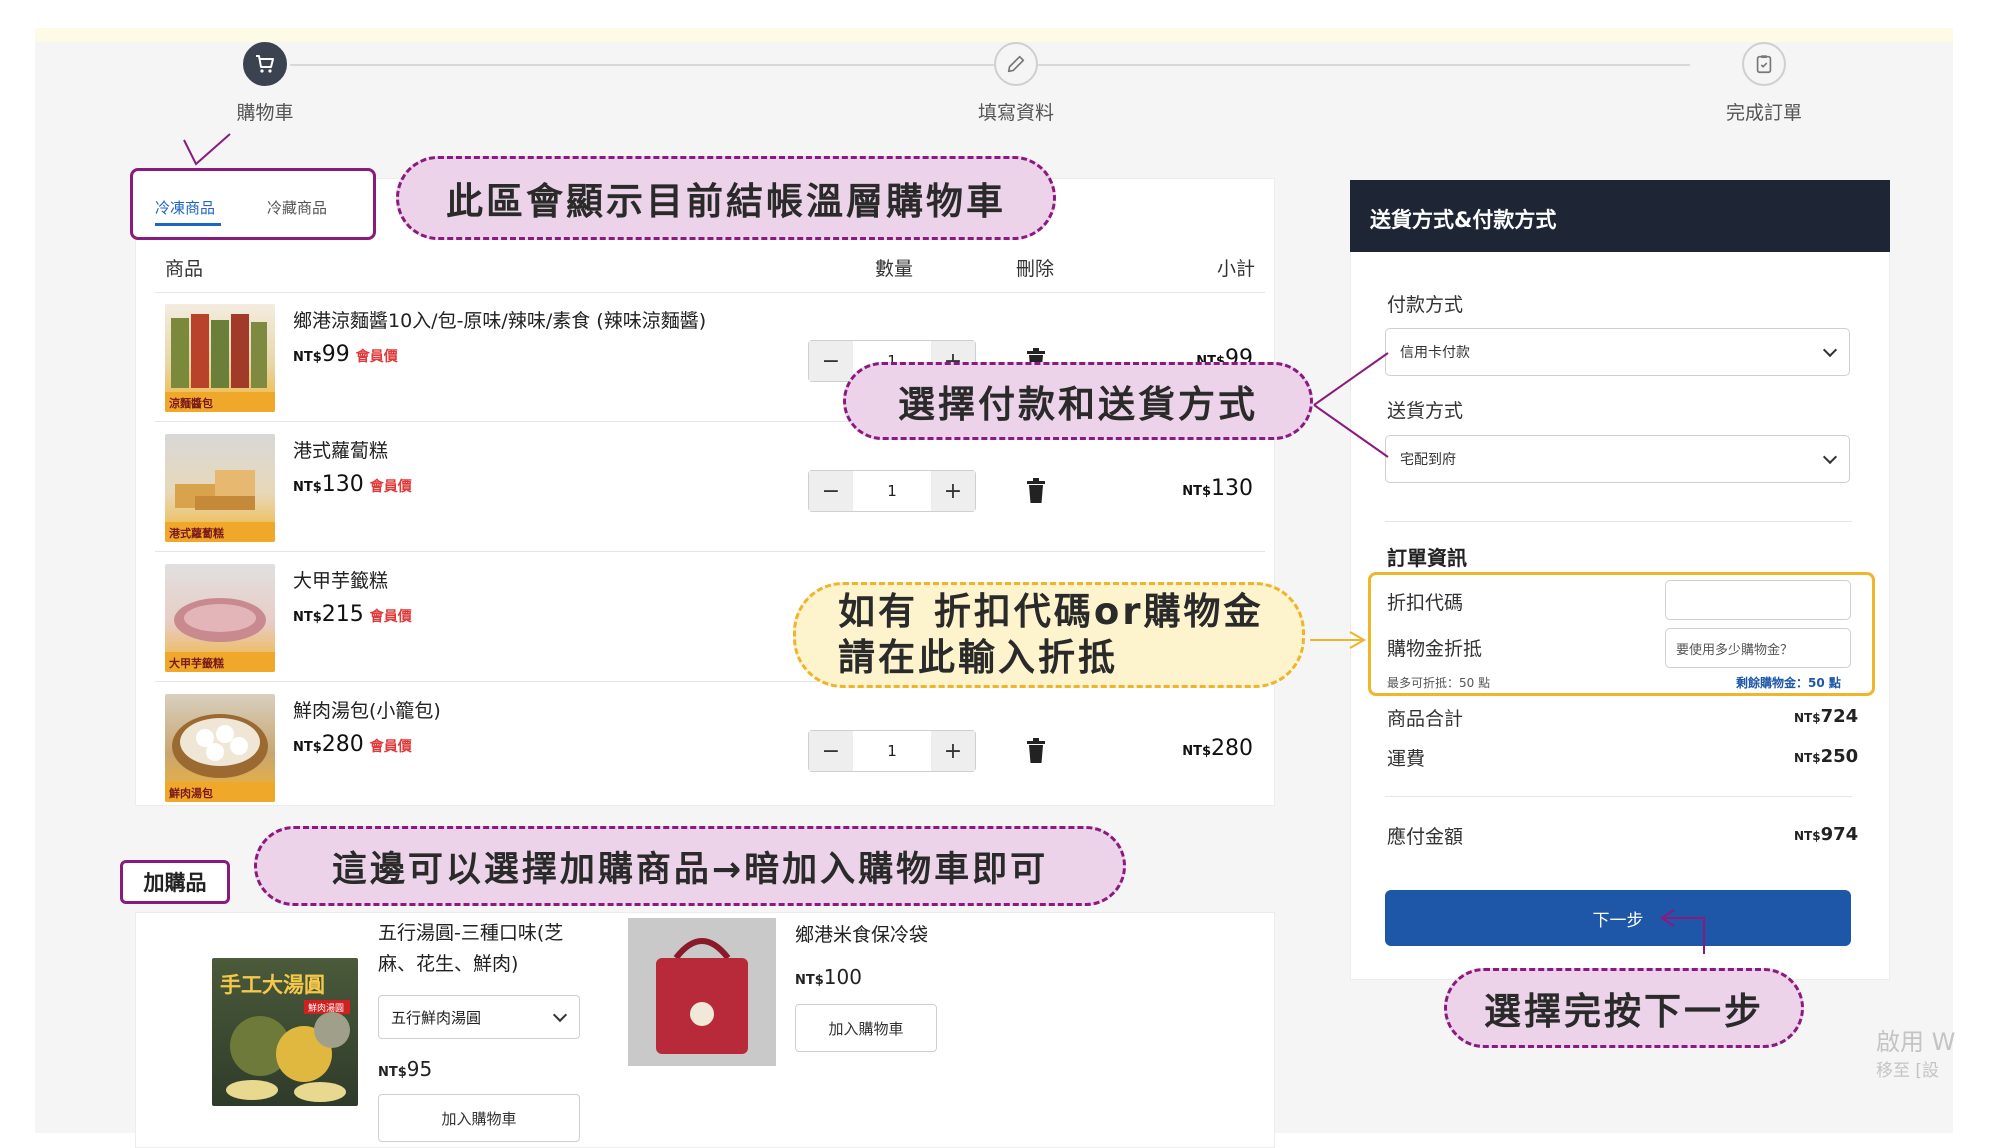 The width and height of the screenshot is (2000, 1148). What do you see at coordinates (1425, 719) in the screenshot?
I see `items-total-label: 商品合計` at bounding box center [1425, 719].